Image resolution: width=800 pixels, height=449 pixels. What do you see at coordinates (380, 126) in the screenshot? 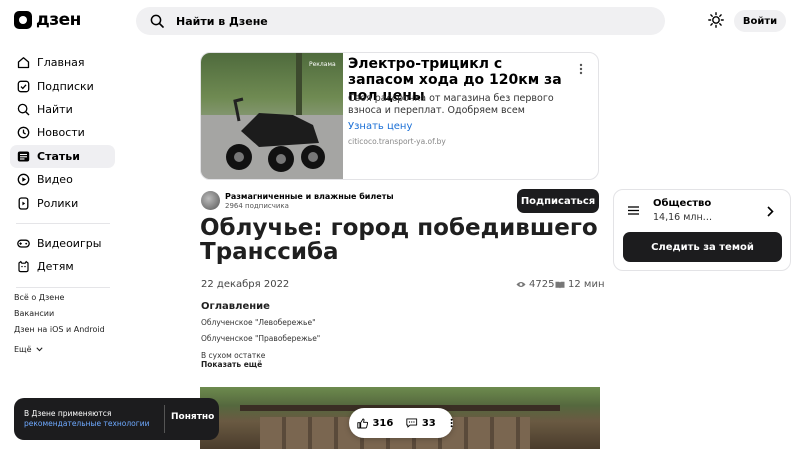
I see `ad-cta-link: Узнать цену` at bounding box center [380, 126].